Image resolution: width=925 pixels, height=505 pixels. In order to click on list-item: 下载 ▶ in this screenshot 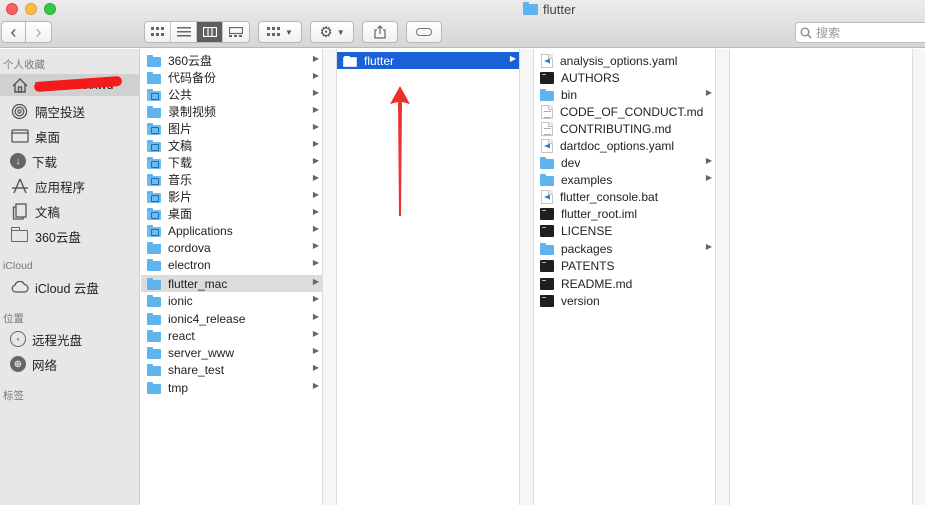, I will do `click(231, 162)`.